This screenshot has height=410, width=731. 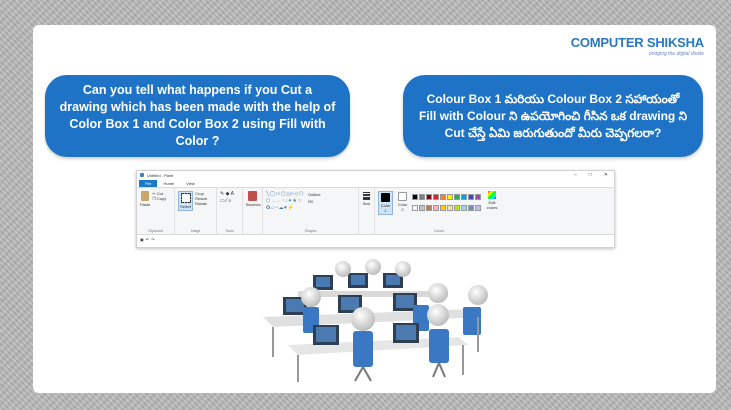 What do you see at coordinates (142, 175) in the screenshot?
I see `paint-app-icon` at bounding box center [142, 175].